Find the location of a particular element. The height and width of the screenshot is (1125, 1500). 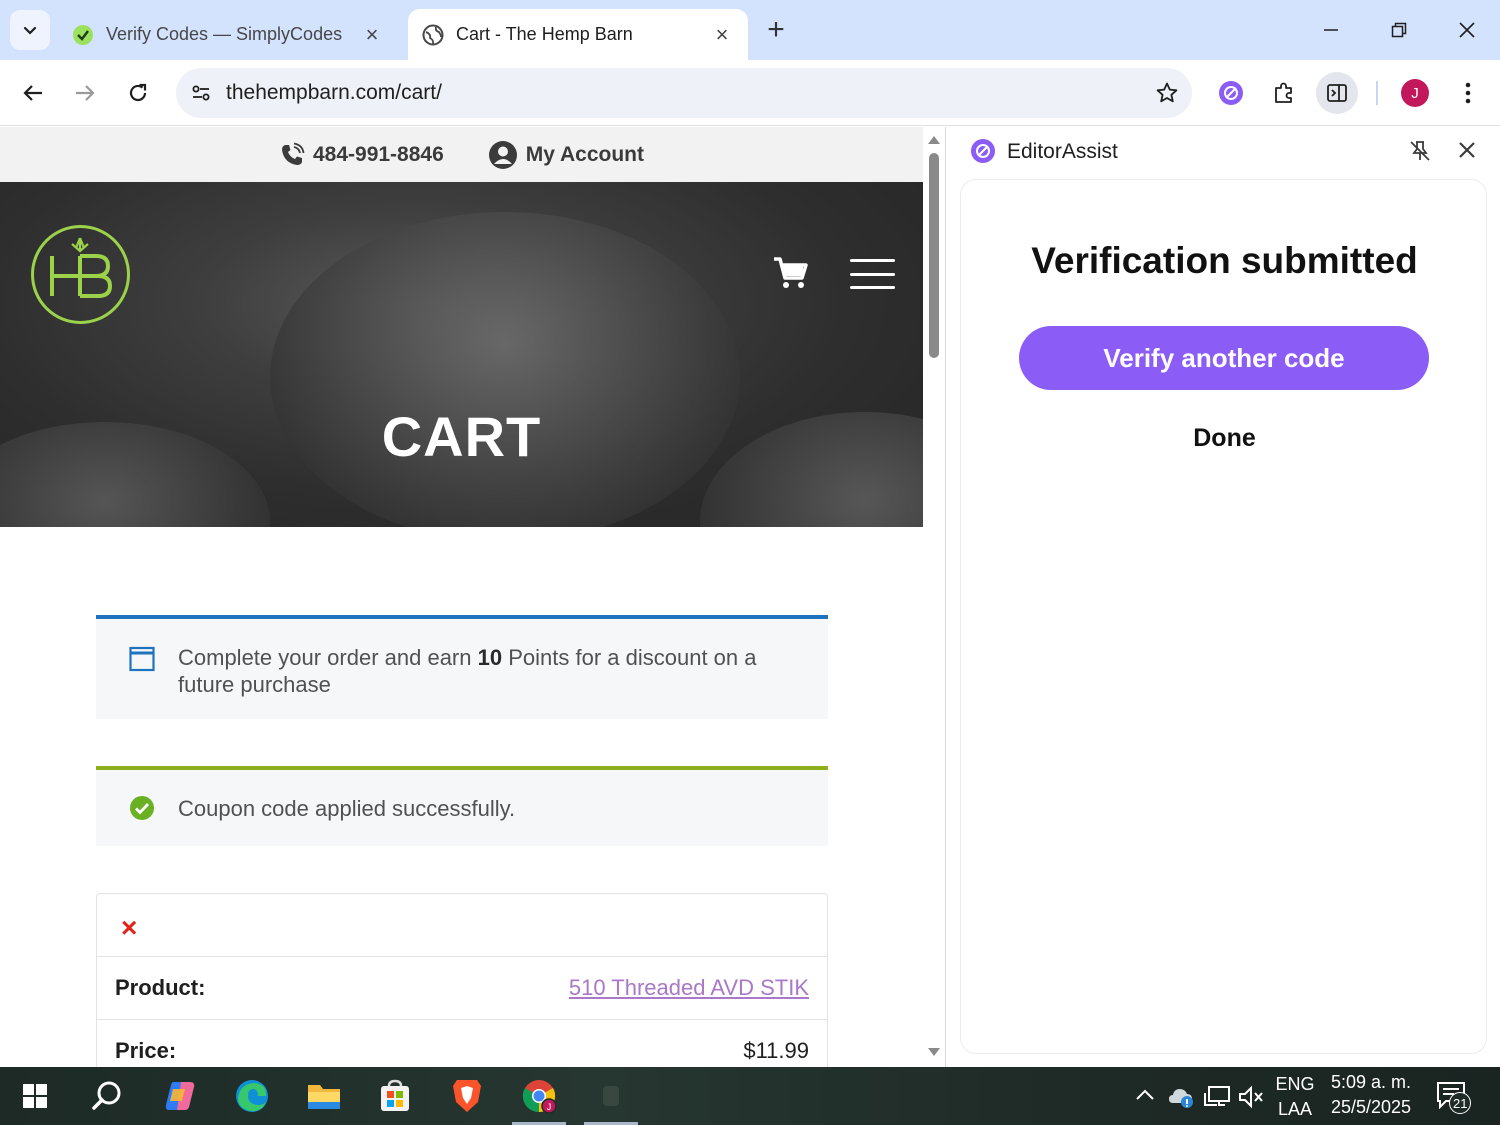

clock: 5:09 a. m. 25/5/2025 is located at coordinates (1371, 1095).